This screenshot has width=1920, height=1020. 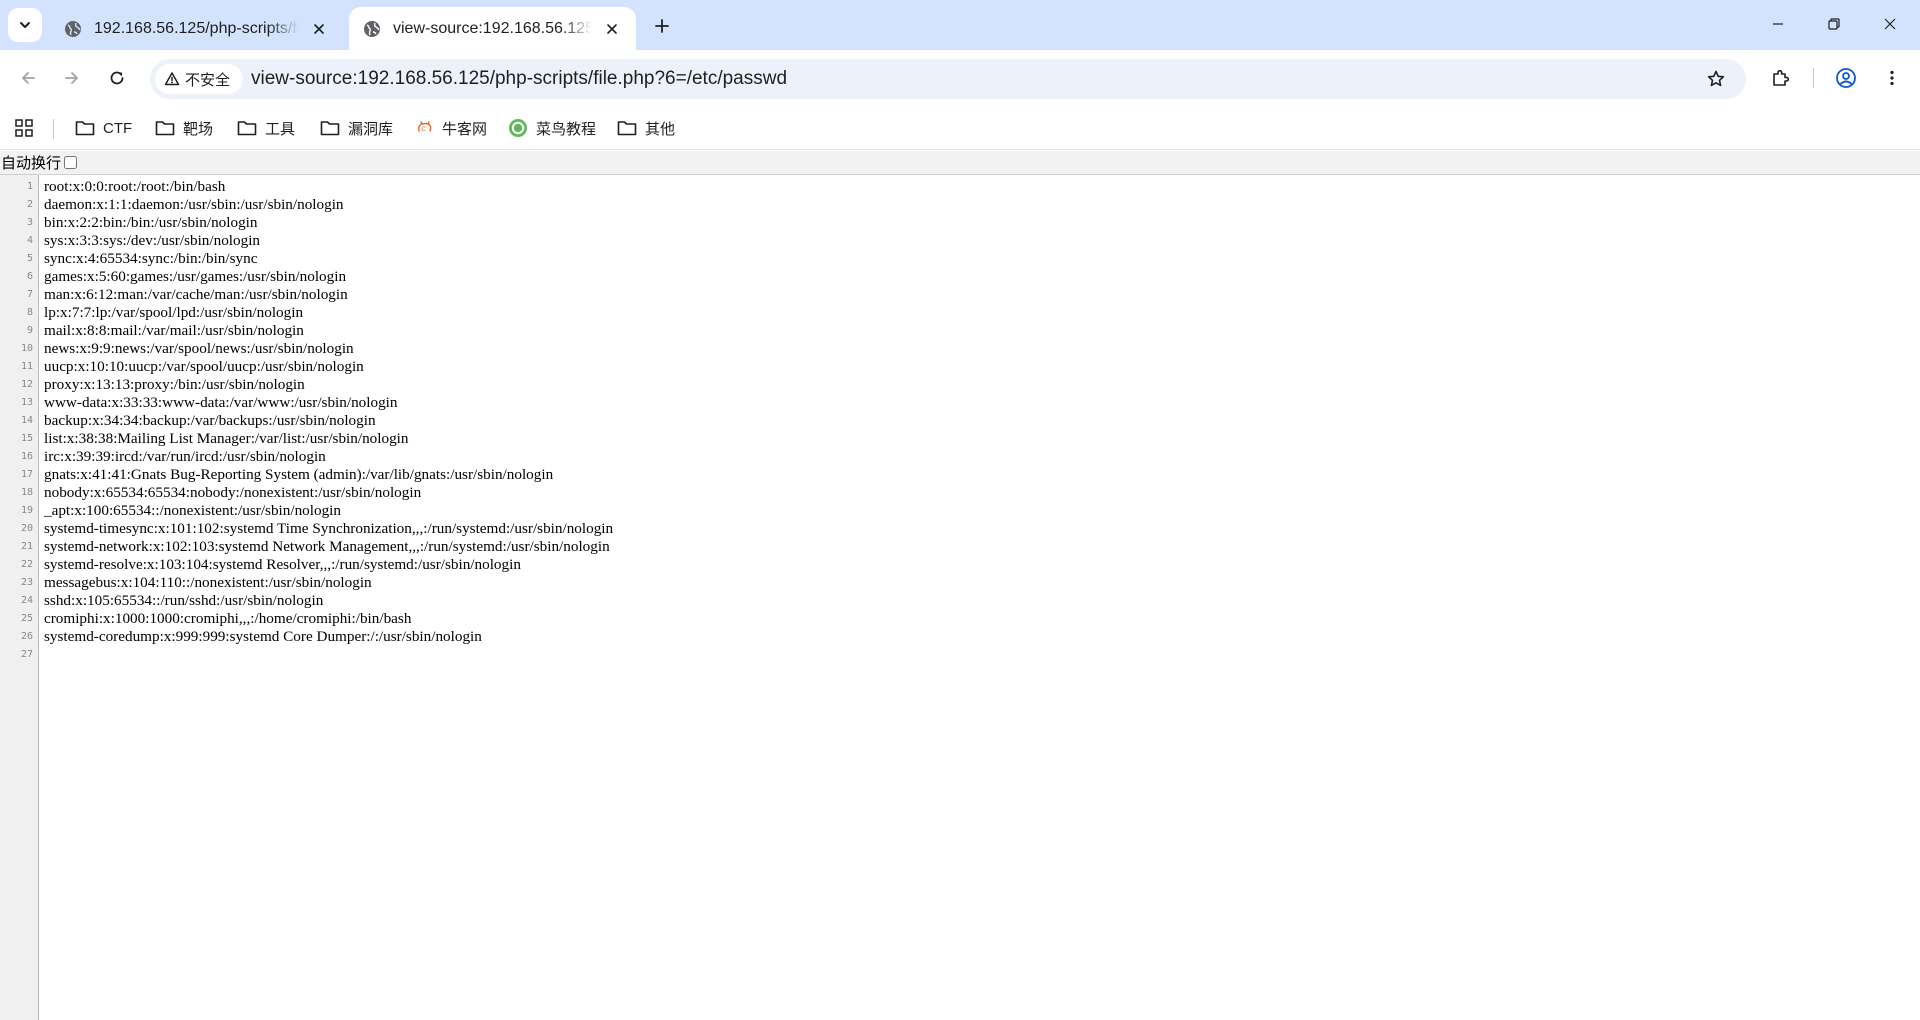 What do you see at coordinates (151, 222) in the screenshot?
I see `line-content: bin:x:2:2:bin:/bin:/usr/sbin/nologin` at bounding box center [151, 222].